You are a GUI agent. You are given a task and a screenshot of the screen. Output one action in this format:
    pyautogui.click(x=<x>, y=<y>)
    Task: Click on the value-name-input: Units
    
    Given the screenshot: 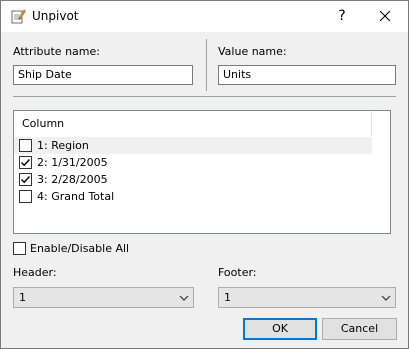 What is the action you would take?
    pyautogui.click(x=307, y=75)
    